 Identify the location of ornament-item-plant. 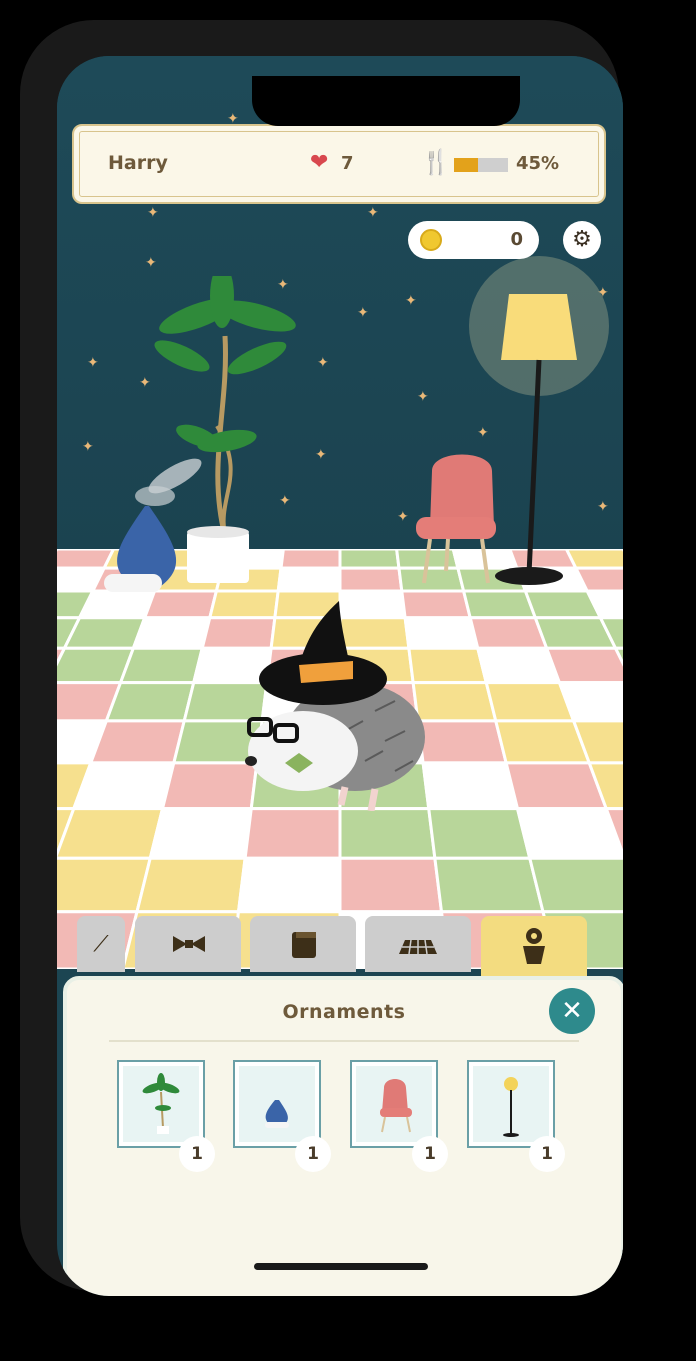
(161, 1104).